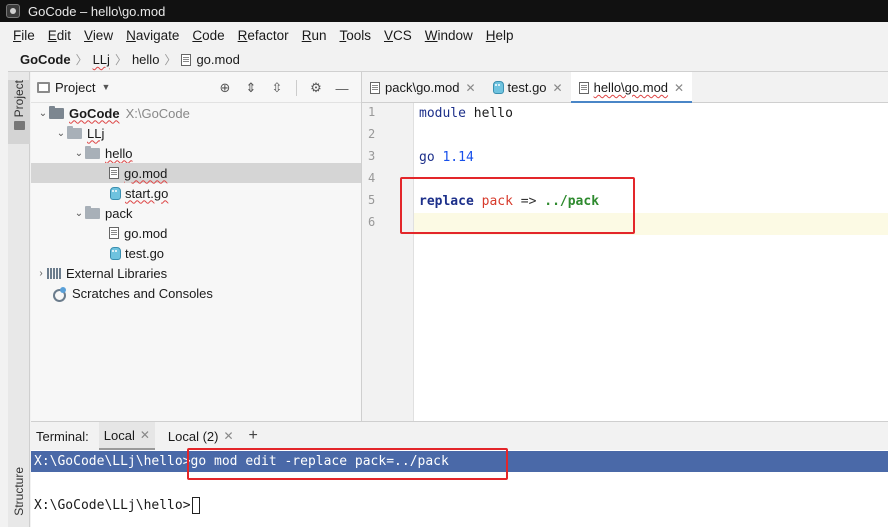 The height and width of the screenshot is (527, 888). Describe the element at coordinates (24, 35) in the screenshot. I see `menu-file: File` at that location.